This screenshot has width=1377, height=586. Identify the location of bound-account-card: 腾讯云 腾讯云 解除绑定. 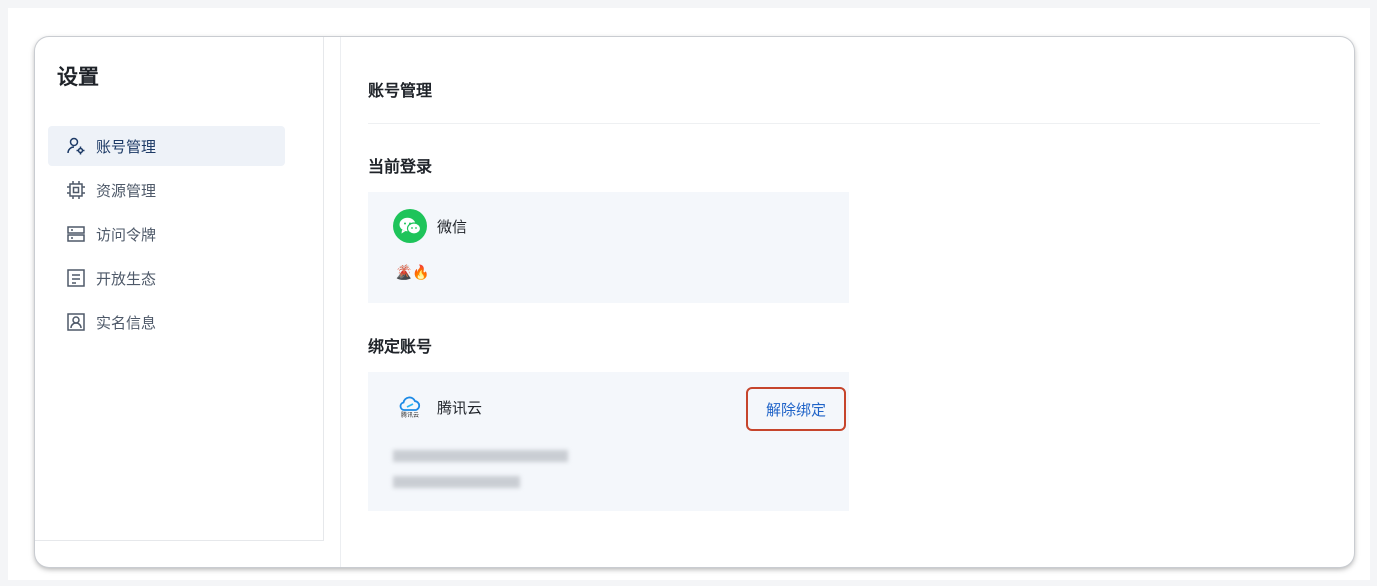
(608, 441).